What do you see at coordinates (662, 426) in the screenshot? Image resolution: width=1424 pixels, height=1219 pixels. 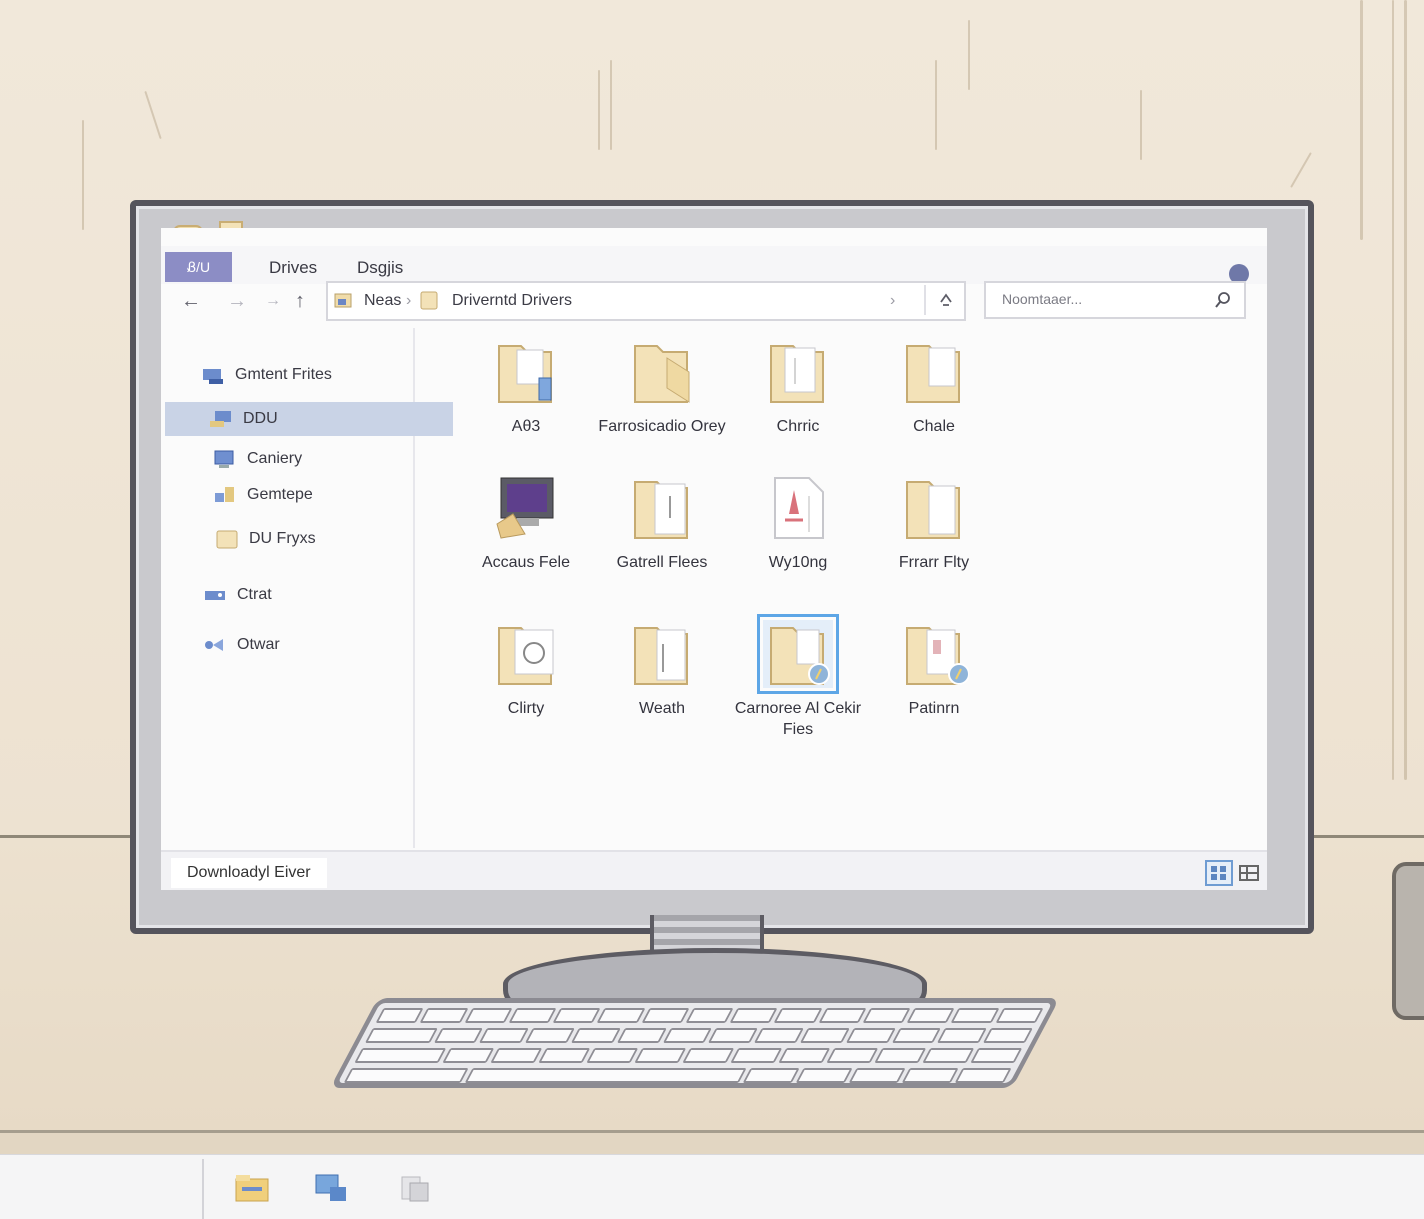 I see `file-label: Farrosicadio Orey` at bounding box center [662, 426].